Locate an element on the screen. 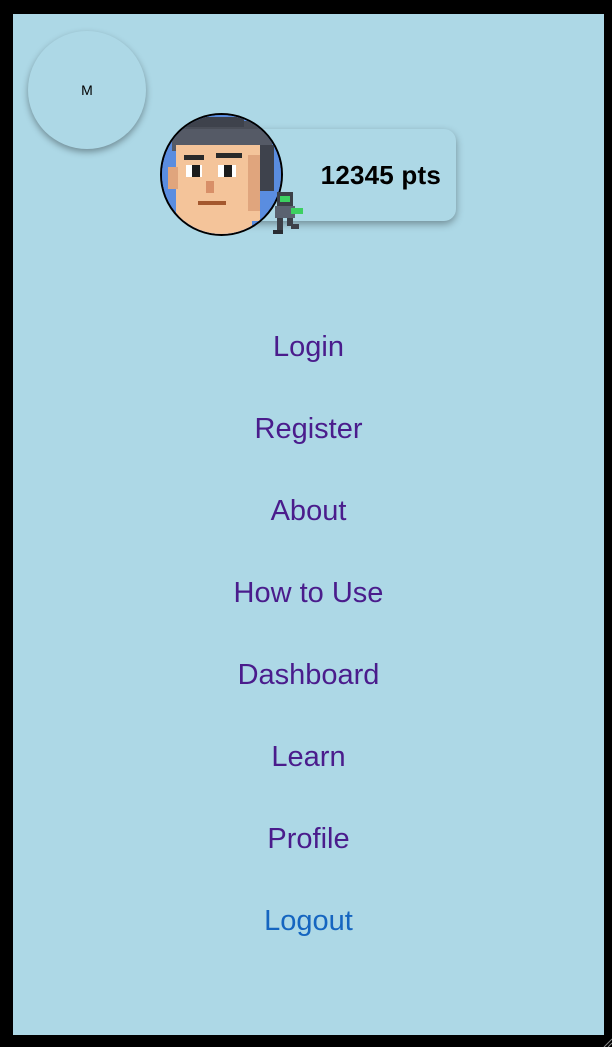  nav-item-how-to-use: How to Use is located at coordinates (308, 593).